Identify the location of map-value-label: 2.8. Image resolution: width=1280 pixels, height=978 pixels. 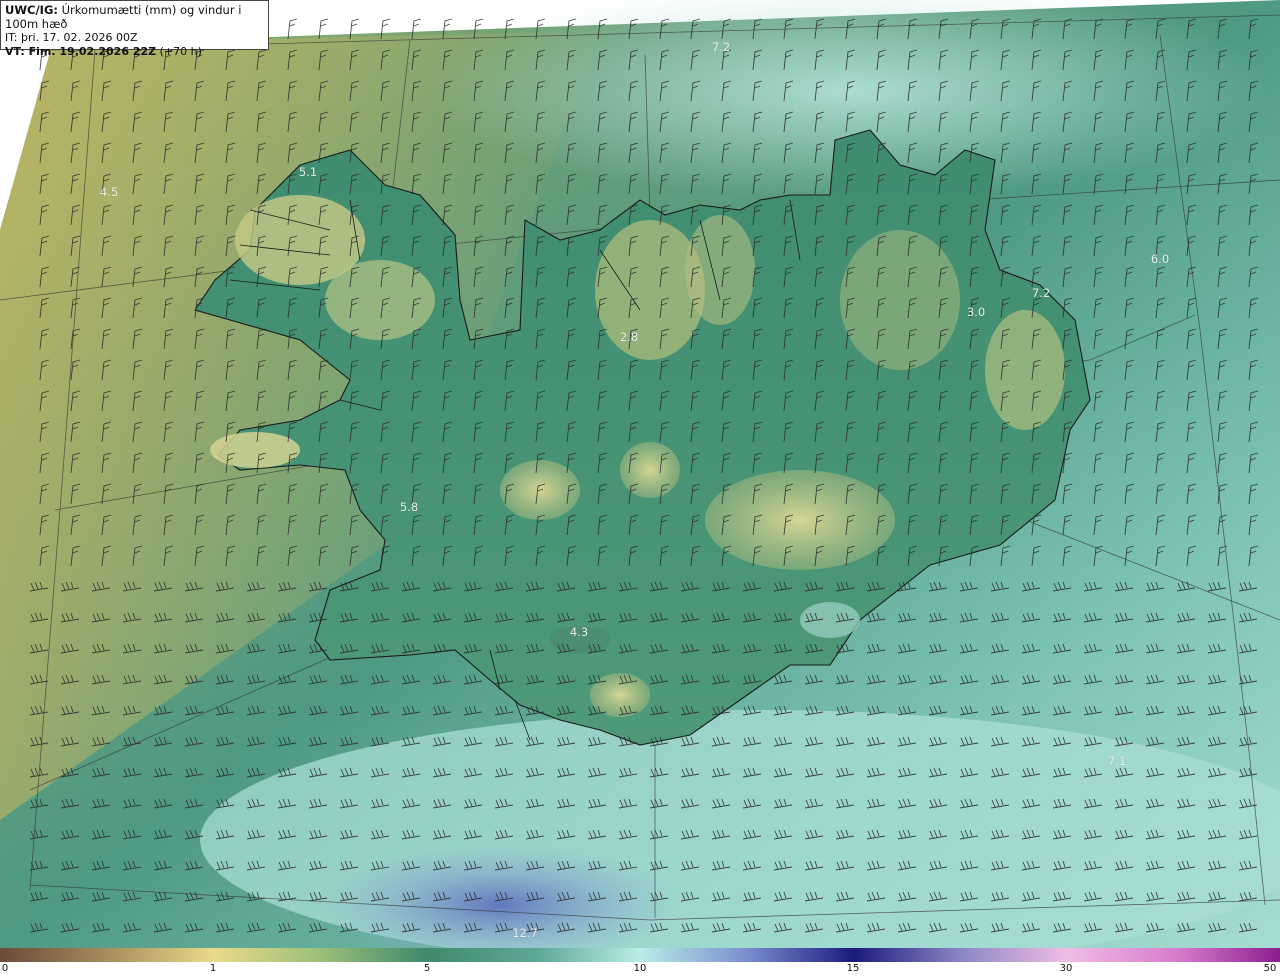
(629, 337).